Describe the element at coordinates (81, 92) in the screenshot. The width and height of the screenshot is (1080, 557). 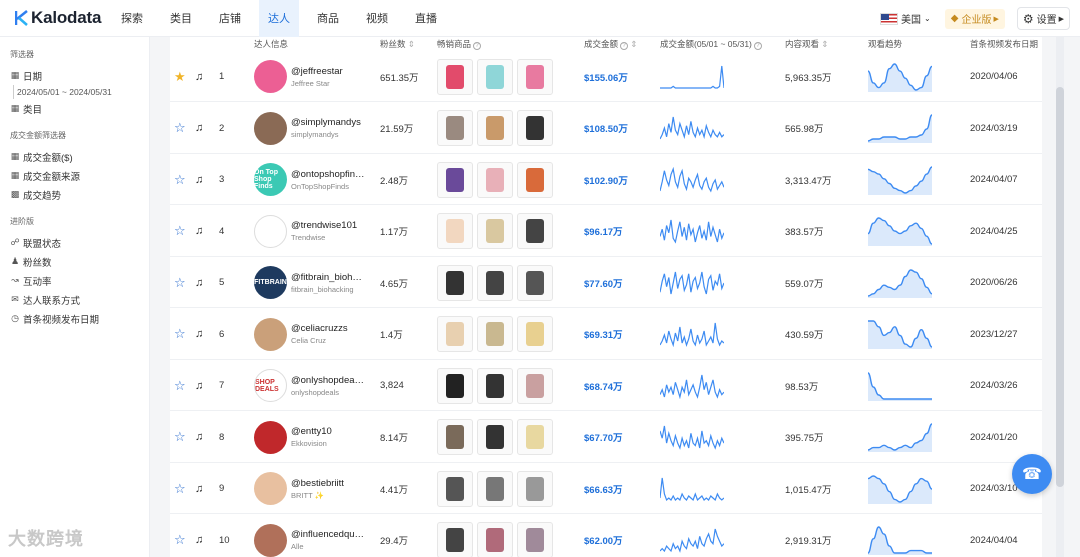
I see `date-range-value: 2024/05/01 ~ 2024/05/31` at that location.